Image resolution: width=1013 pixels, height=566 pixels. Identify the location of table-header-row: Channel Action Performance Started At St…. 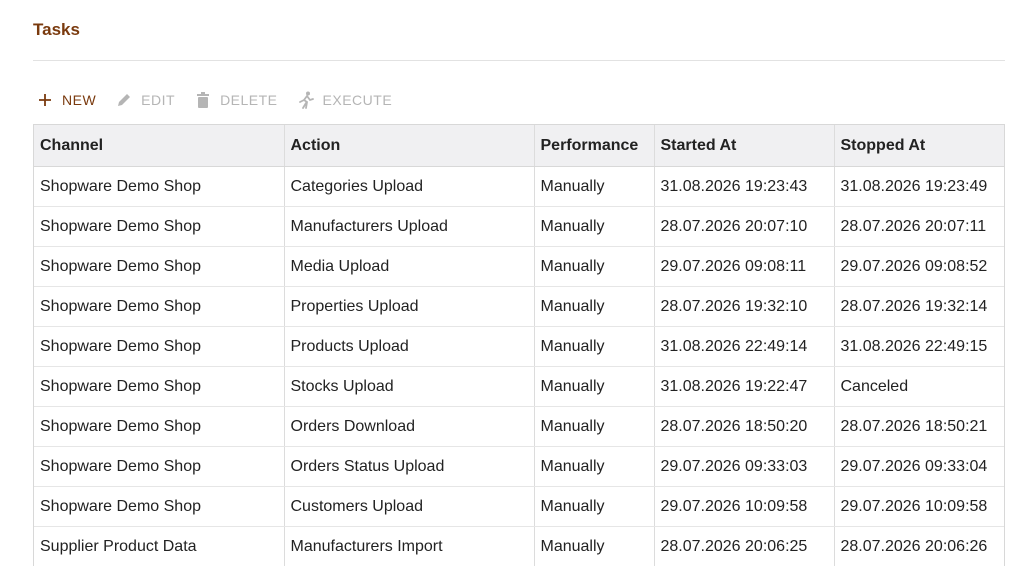
(519, 146).